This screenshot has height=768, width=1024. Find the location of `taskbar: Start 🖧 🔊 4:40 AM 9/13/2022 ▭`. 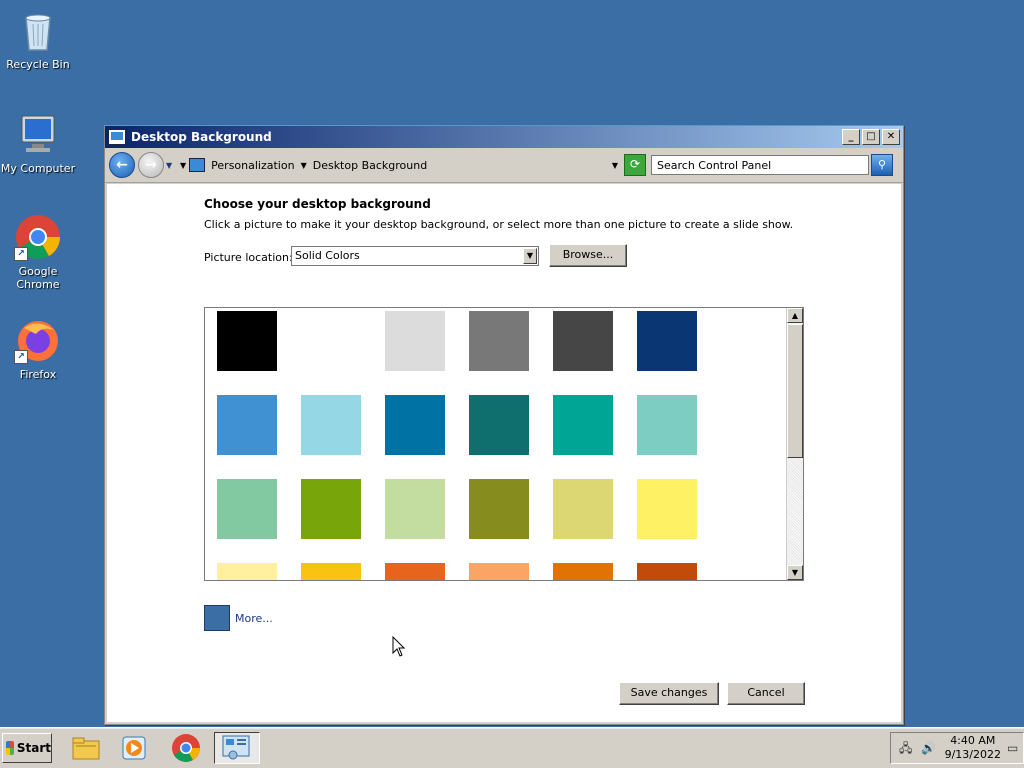

taskbar: Start 🖧 🔊 4:40 AM 9/13/2022 ▭ is located at coordinates (512, 747).